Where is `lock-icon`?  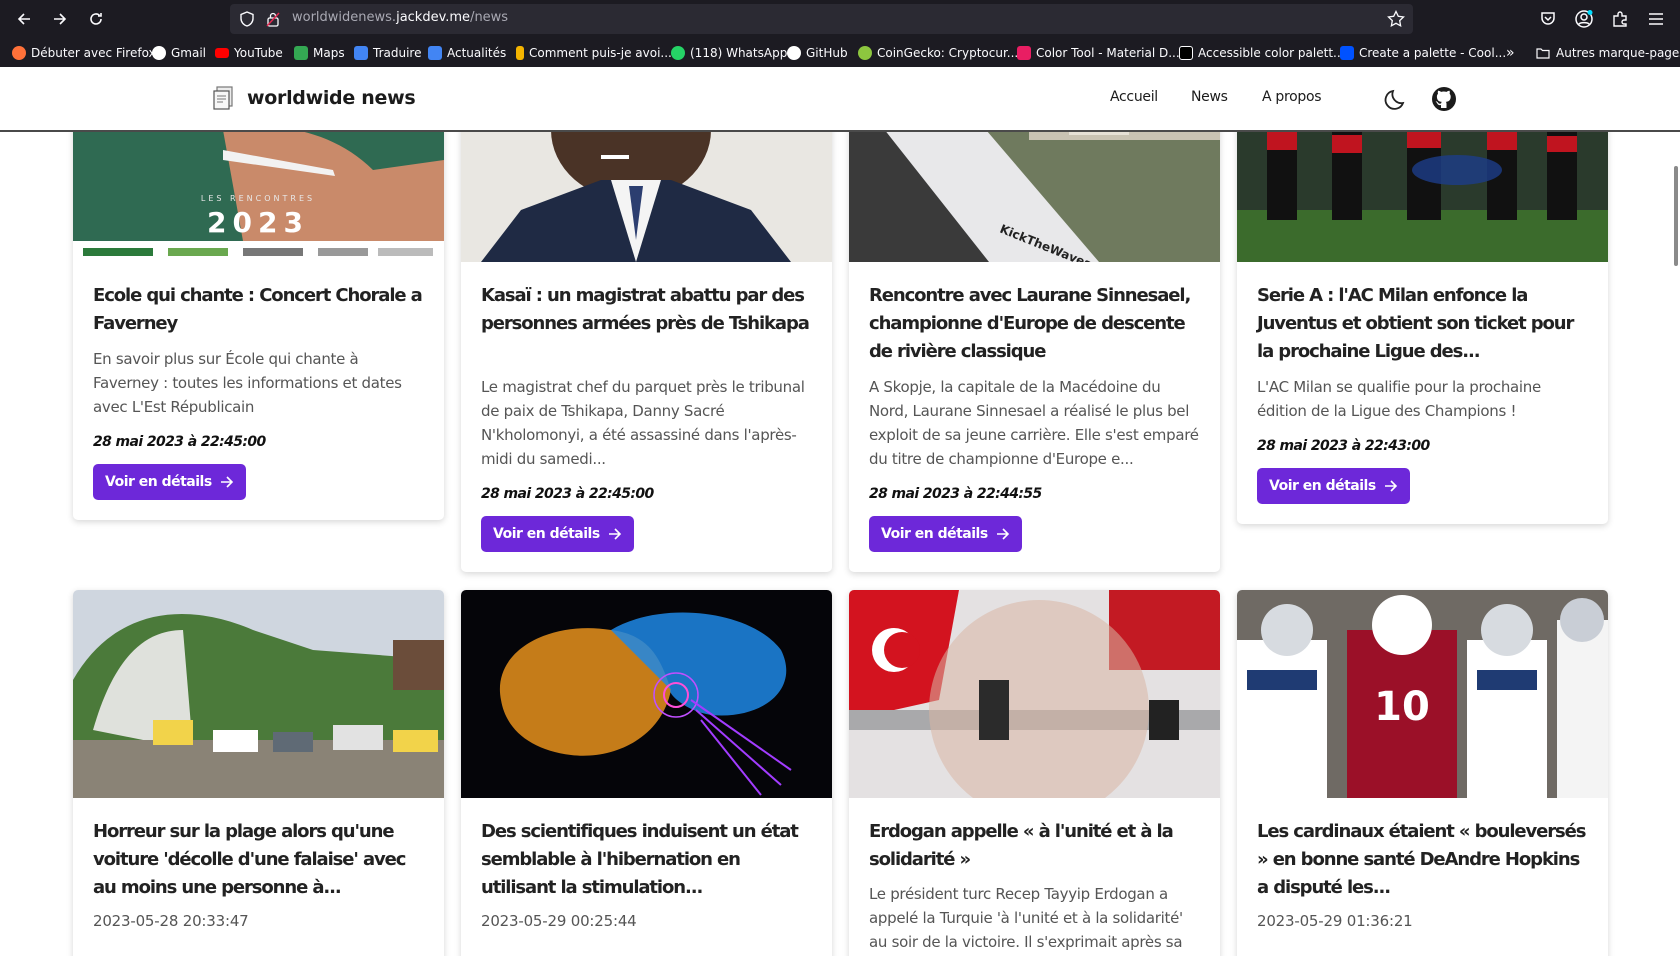 lock-icon is located at coordinates (273, 19).